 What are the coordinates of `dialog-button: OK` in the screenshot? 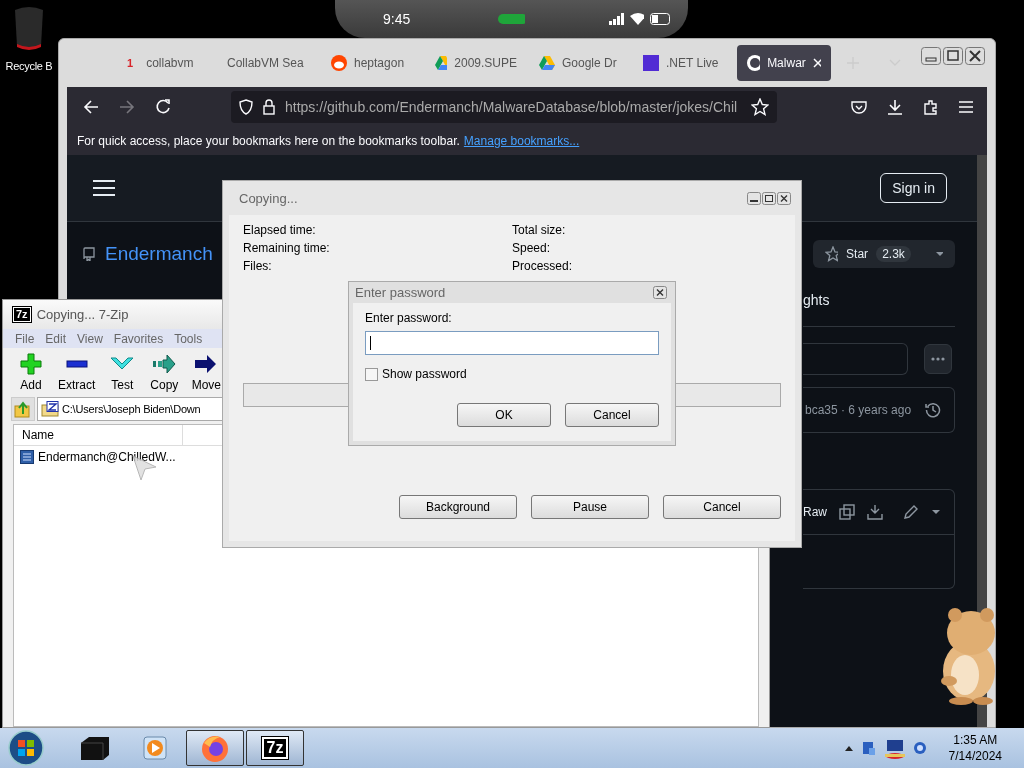 It's located at (504, 415).